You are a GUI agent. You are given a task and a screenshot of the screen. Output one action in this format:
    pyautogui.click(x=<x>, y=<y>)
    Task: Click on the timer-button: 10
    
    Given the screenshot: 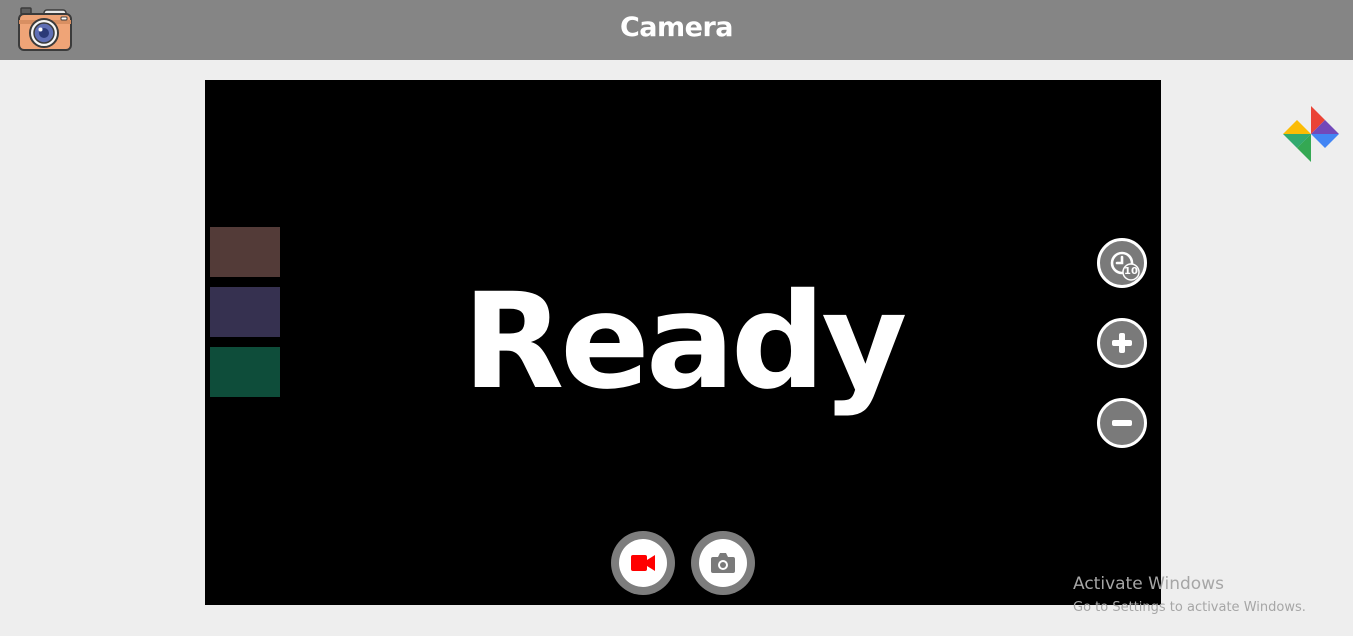 What is the action you would take?
    pyautogui.click(x=1122, y=263)
    